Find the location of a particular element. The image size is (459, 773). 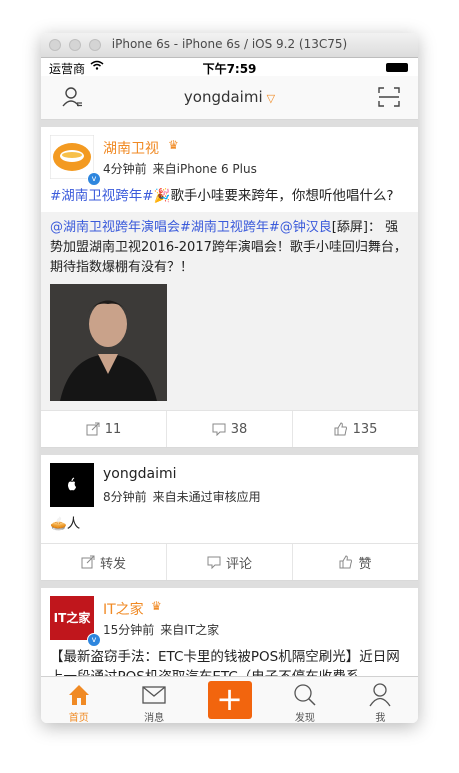

like-button: 135 is located at coordinates (355, 429).